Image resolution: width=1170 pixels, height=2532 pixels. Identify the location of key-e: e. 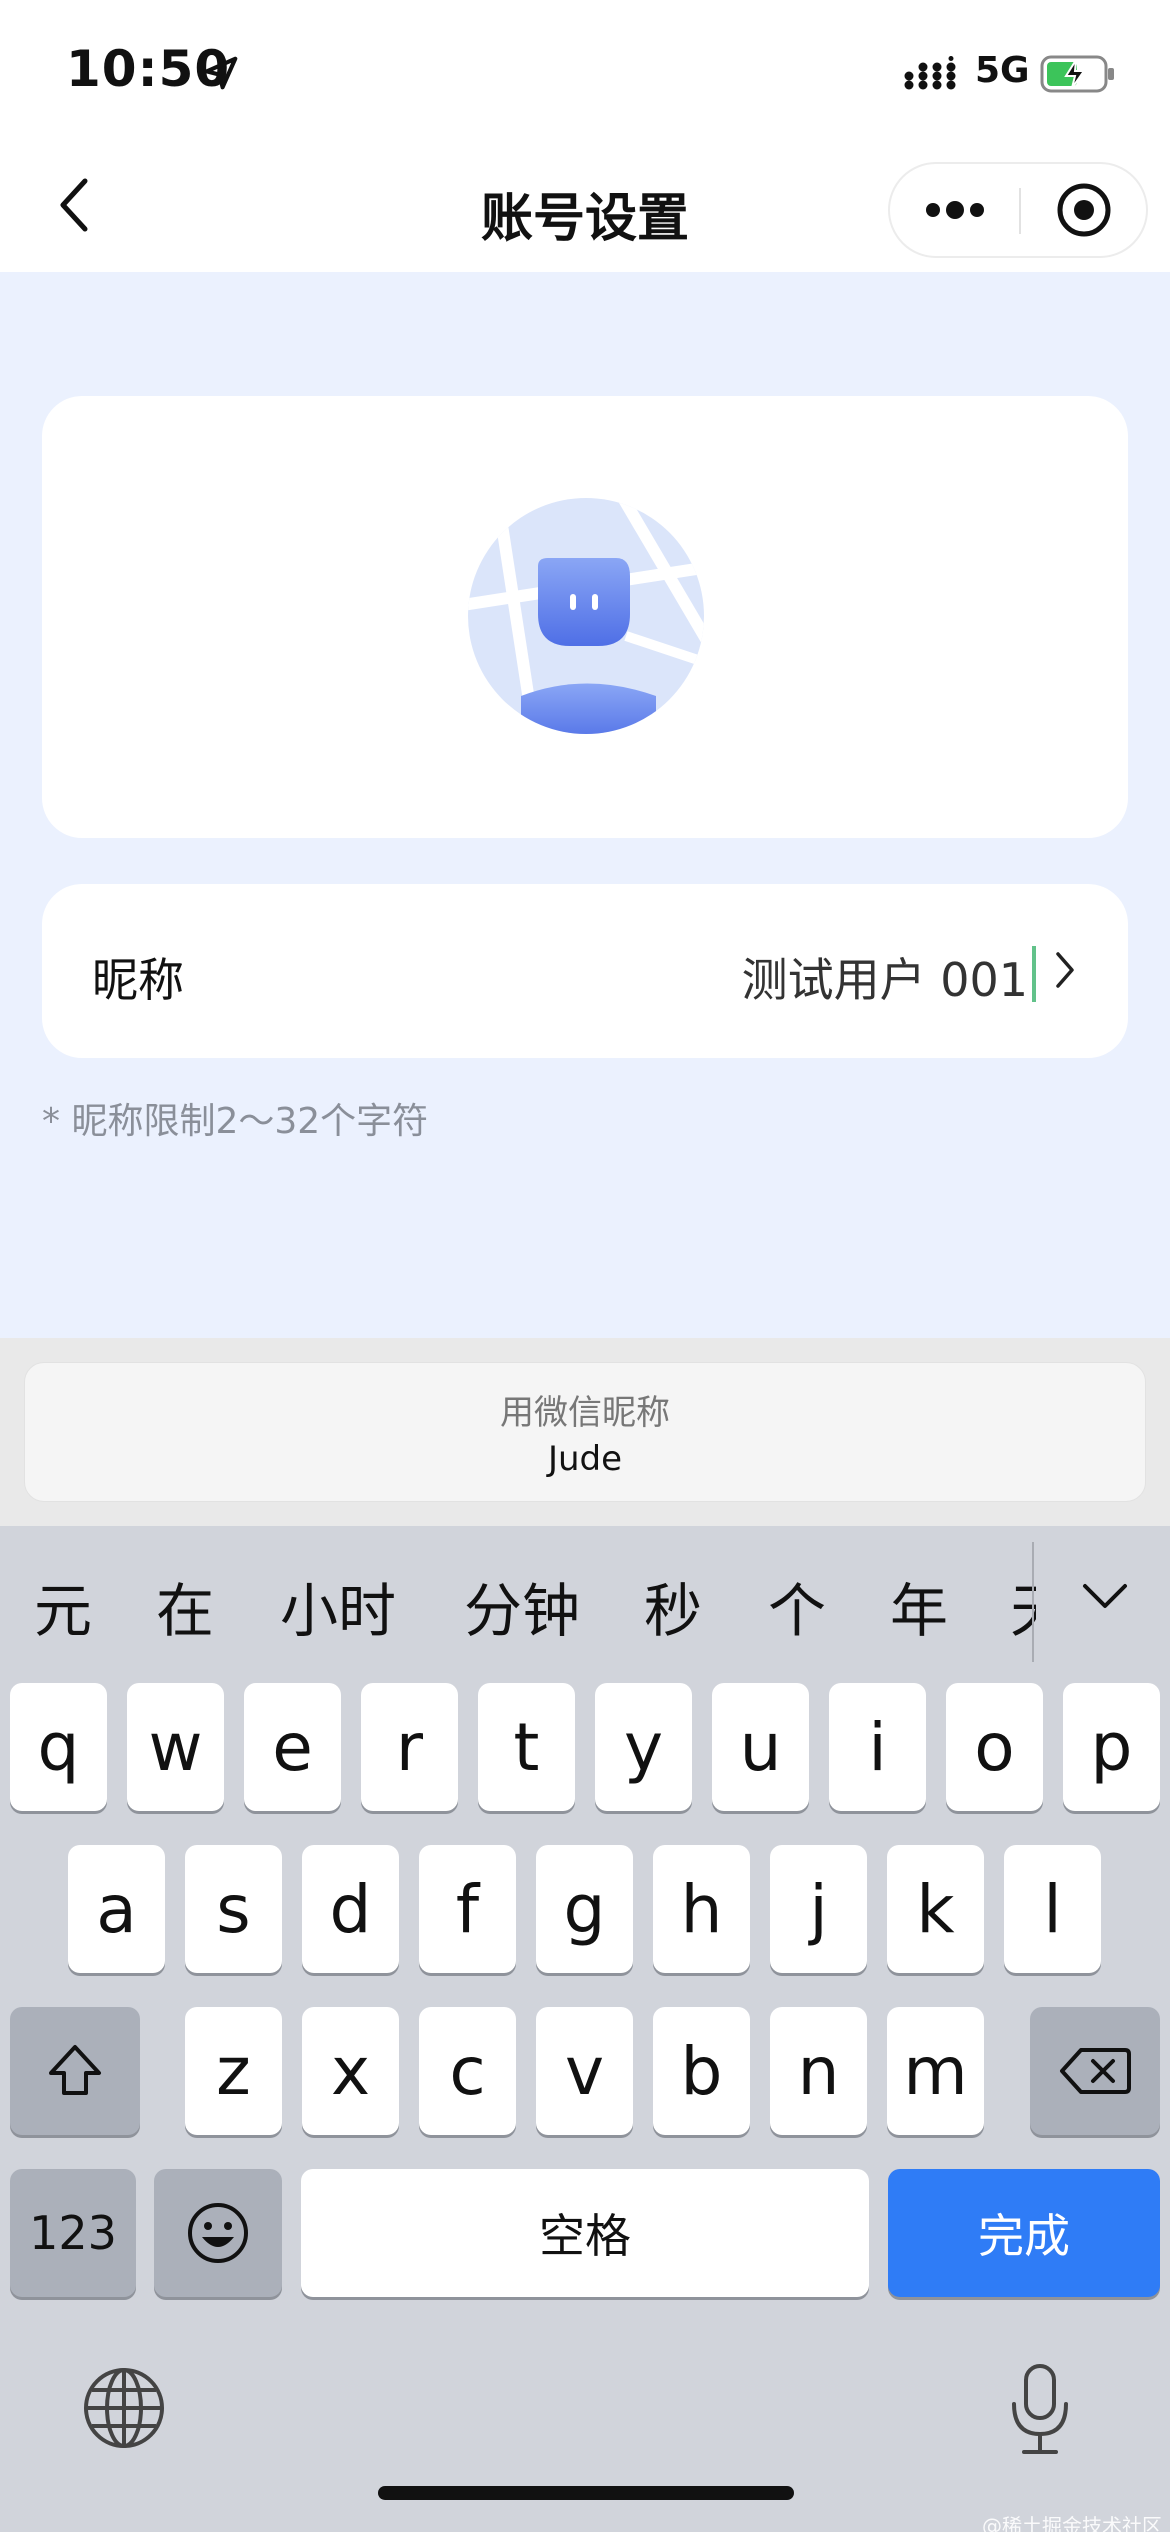
(292, 1747).